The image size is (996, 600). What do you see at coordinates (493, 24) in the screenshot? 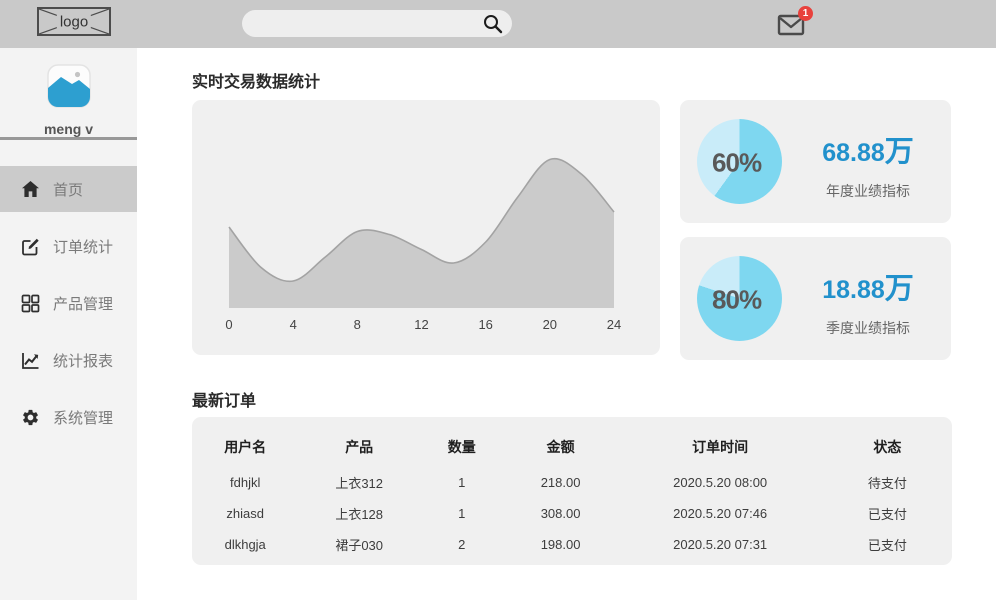
I see `search-icon` at bounding box center [493, 24].